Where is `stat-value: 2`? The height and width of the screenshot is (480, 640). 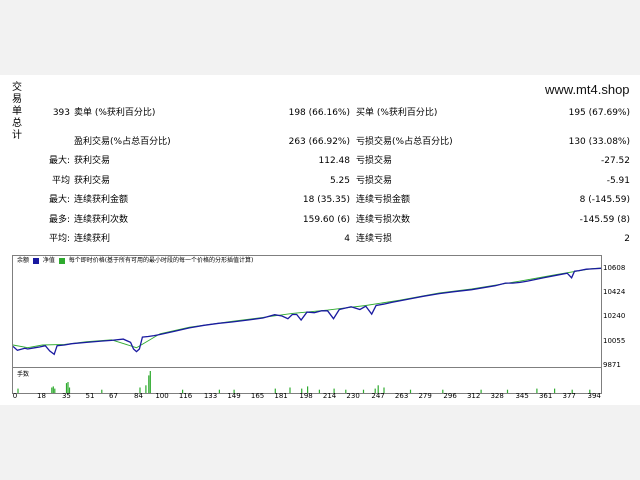 stat-value: 2 is located at coordinates (627, 239).